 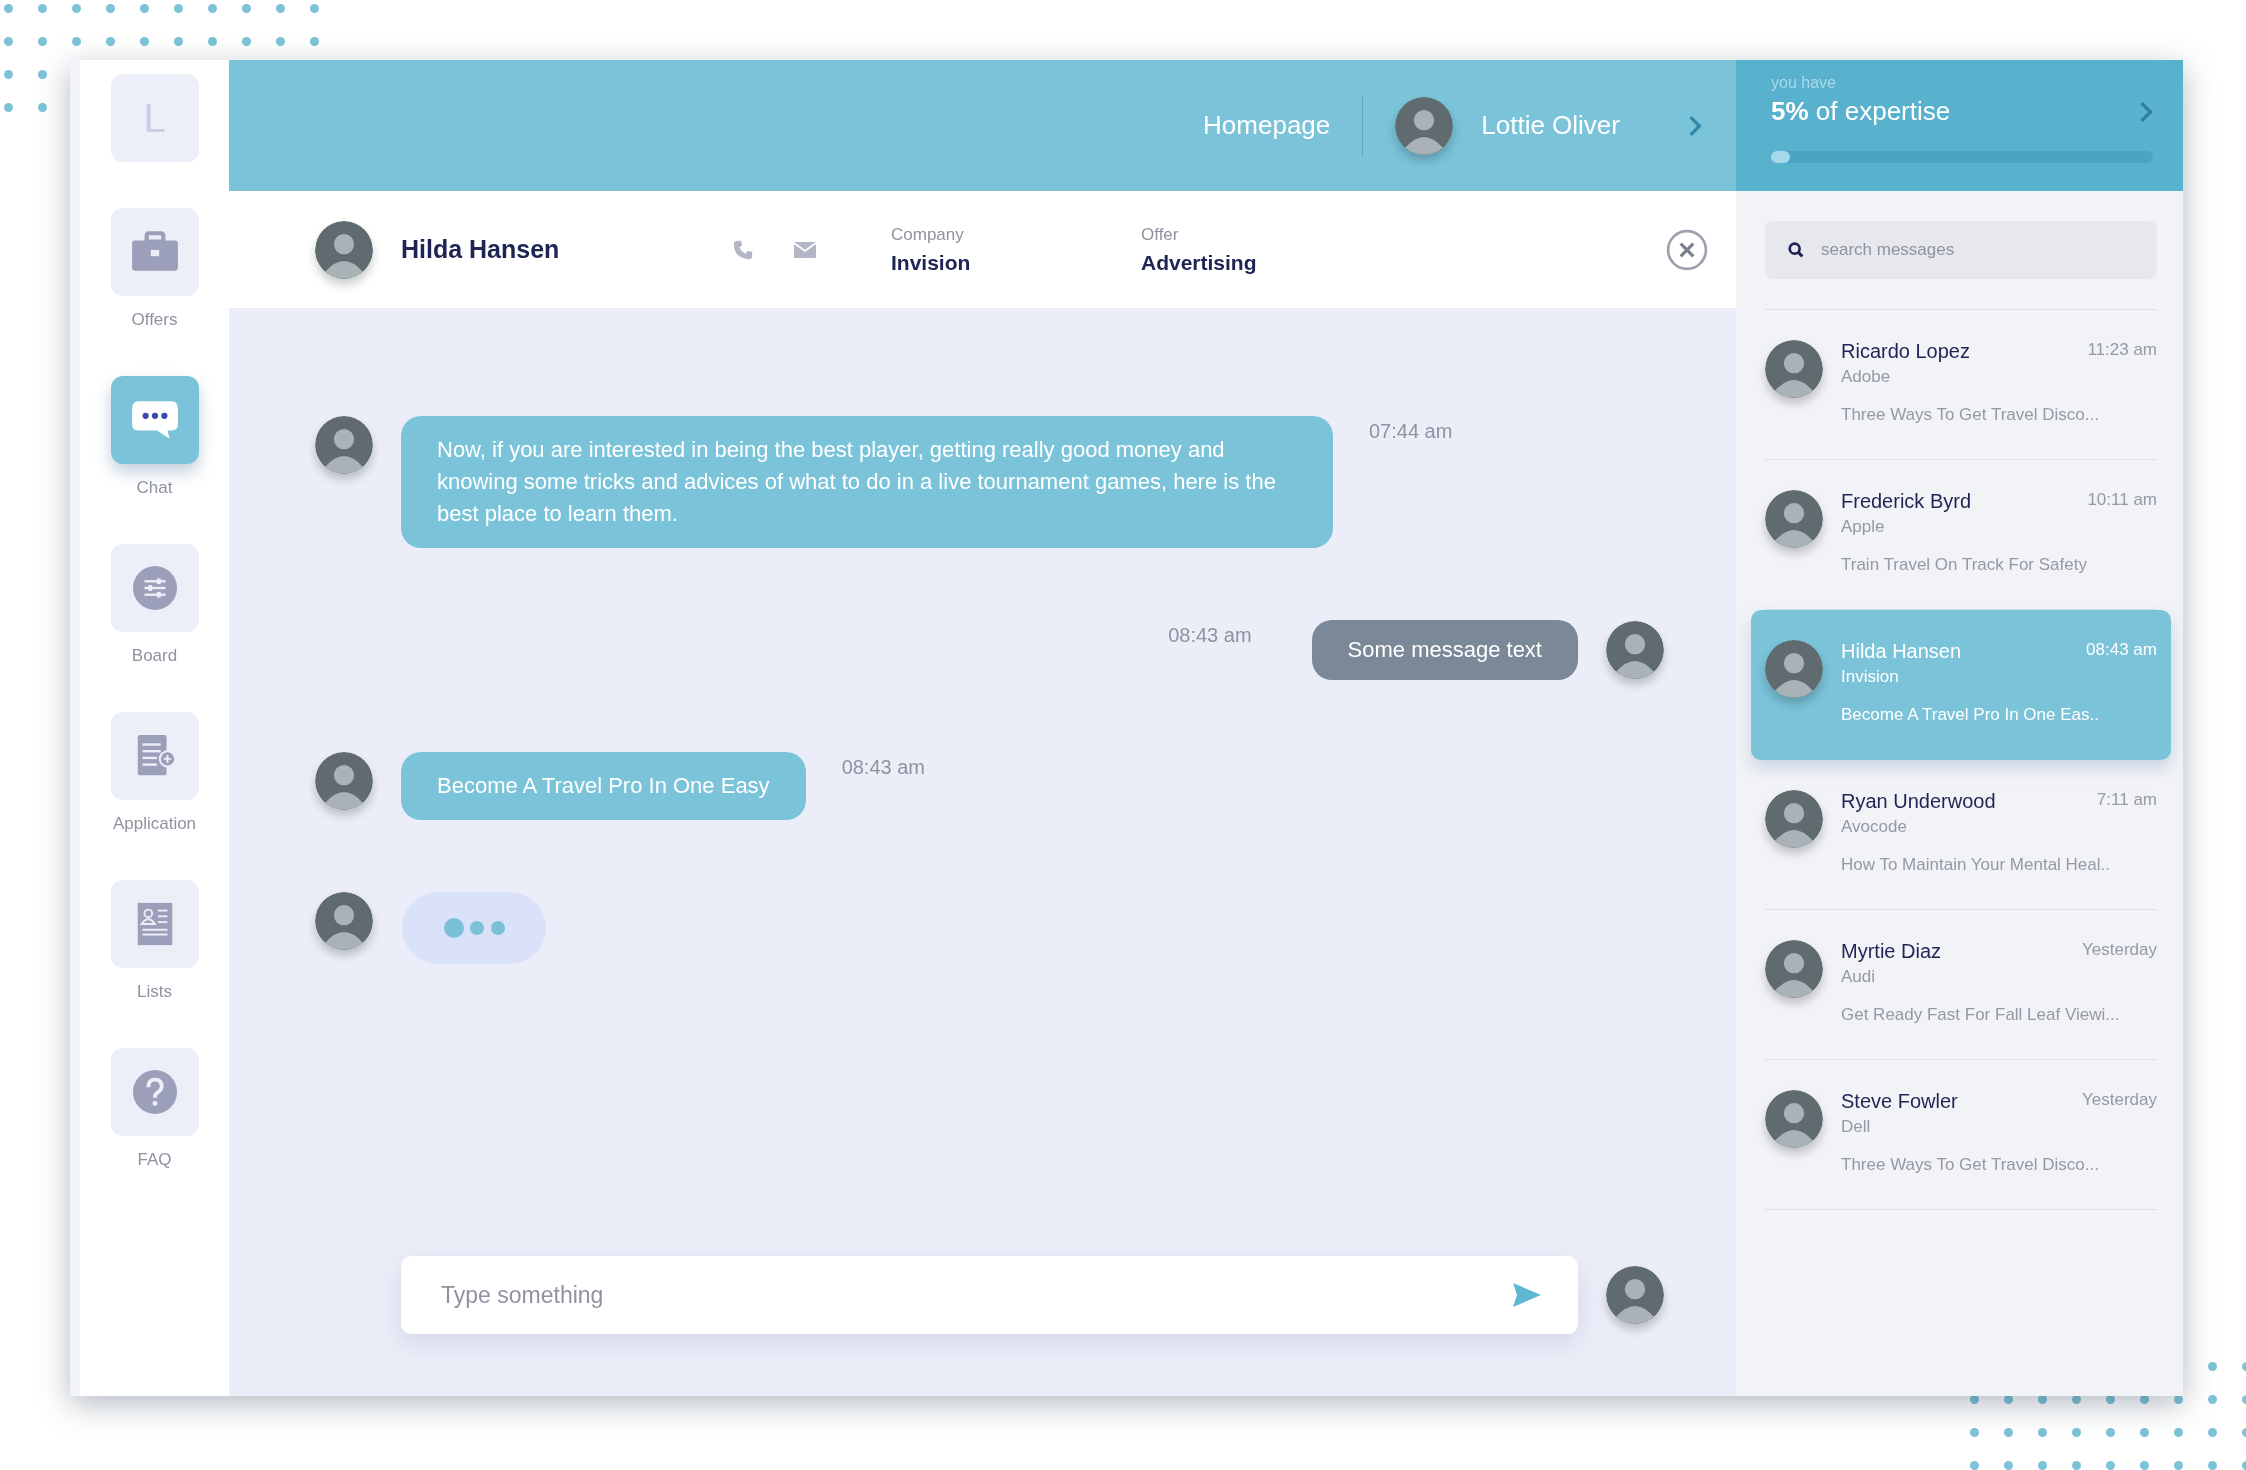 I want to click on field-value: Invision, so click(x=931, y=262).